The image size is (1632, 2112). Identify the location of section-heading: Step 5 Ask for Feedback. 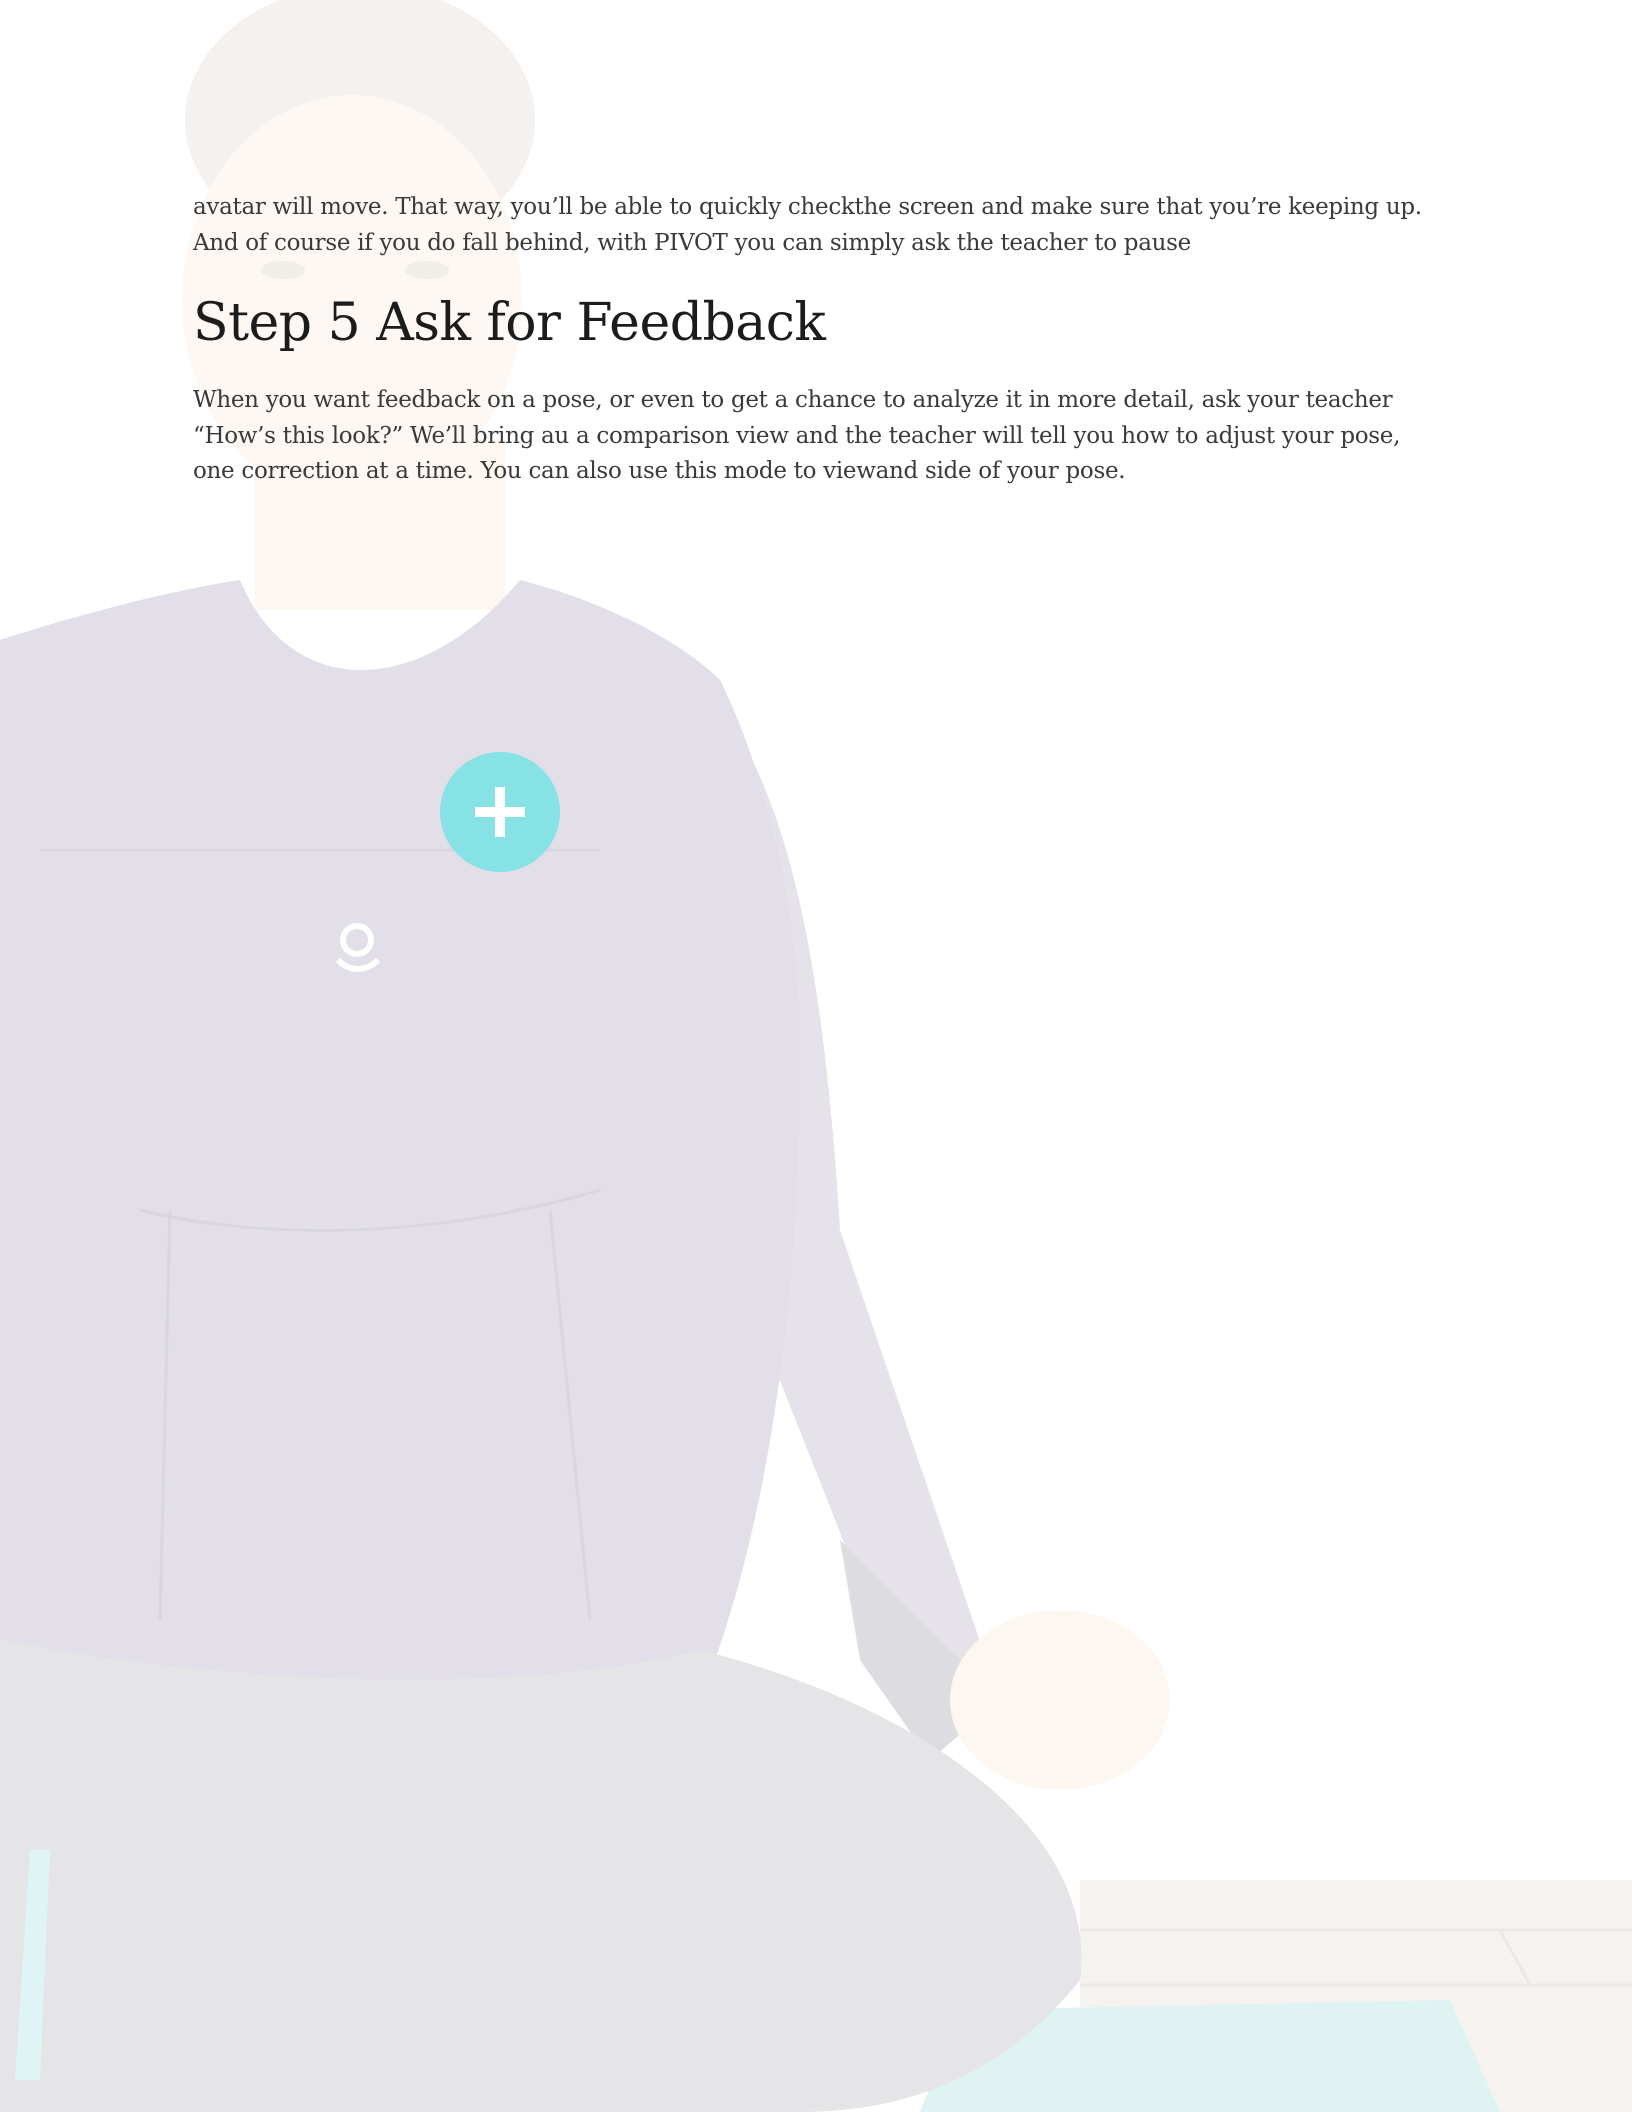
(509, 323).